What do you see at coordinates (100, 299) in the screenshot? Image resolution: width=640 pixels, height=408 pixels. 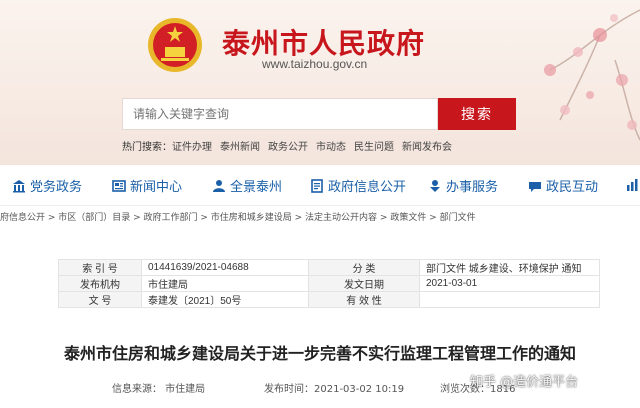 I see `meta-label: 文 号` at bounding box center [100, 299].